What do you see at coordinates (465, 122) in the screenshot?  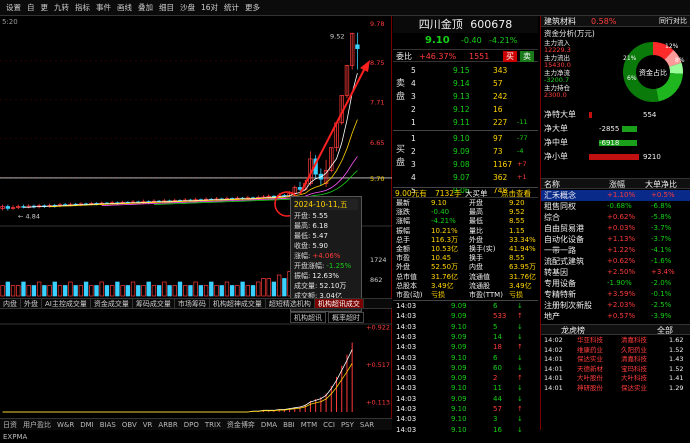 I see `sell-level: 1 9.11 227 -11` at bounding box center [465, 122].